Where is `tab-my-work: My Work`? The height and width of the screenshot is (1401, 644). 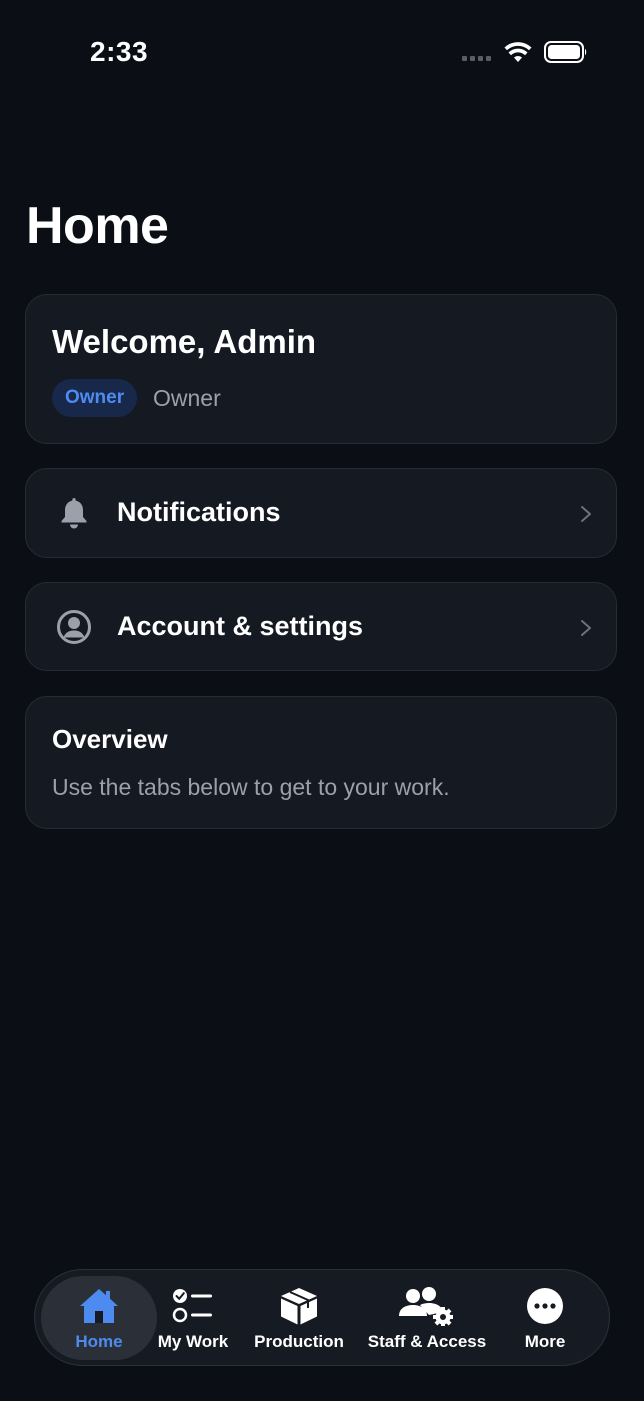 tab-my-work: My Work is located at coordinates (193, 1317).